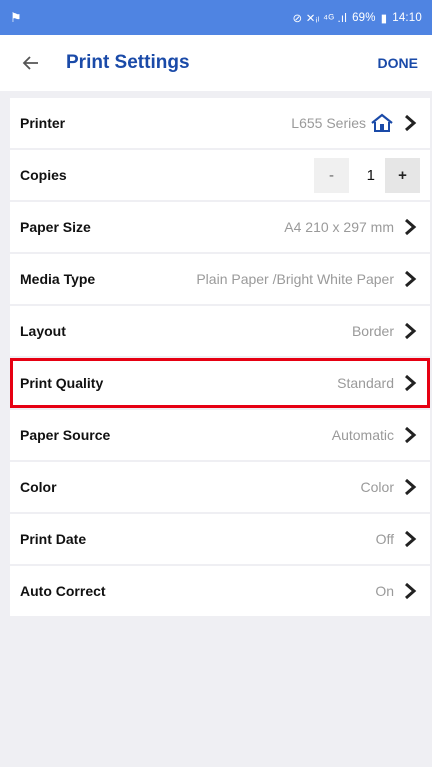  Describe the element at coordinates (220, 539) in the screenshot. I see `setting-row-print-date: Print Date Off` at that location.